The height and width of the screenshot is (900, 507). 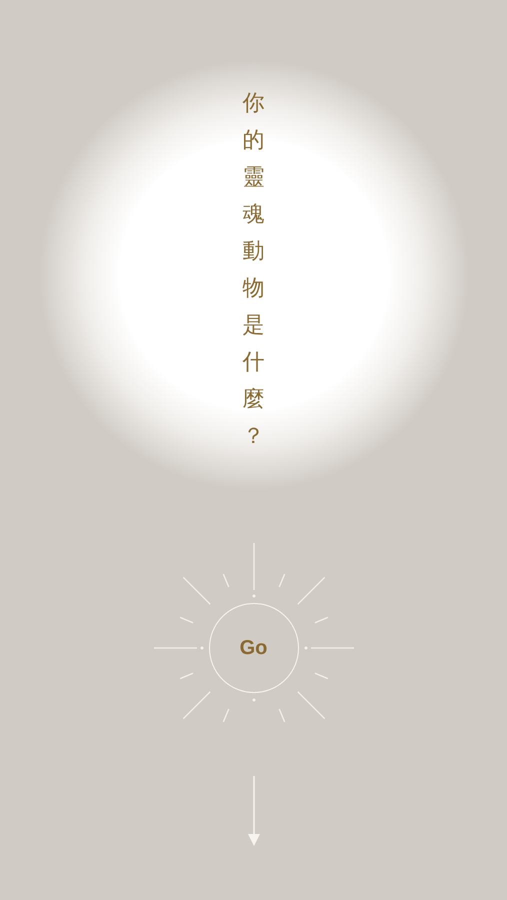 What do you see at coordinates (254, 811) in the screenshot?
I see `down-arrow-icon` at bounding box center [254, 811].